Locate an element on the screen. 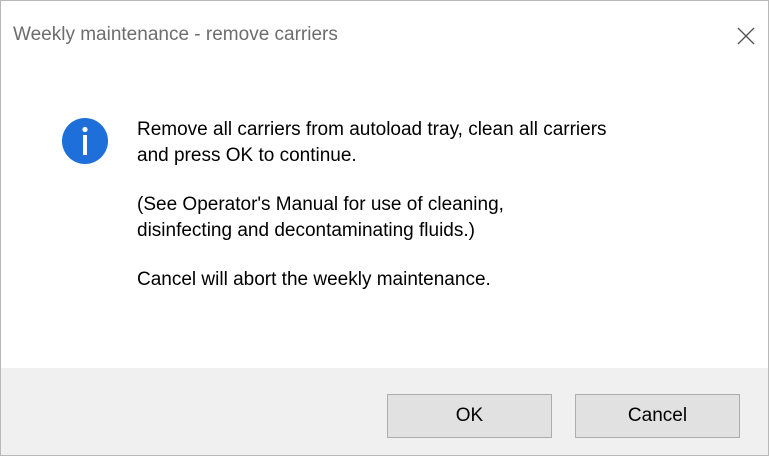 This screenshot has height=456, width=769. cancel-button: Cancel is located at coordinates (657, 416).